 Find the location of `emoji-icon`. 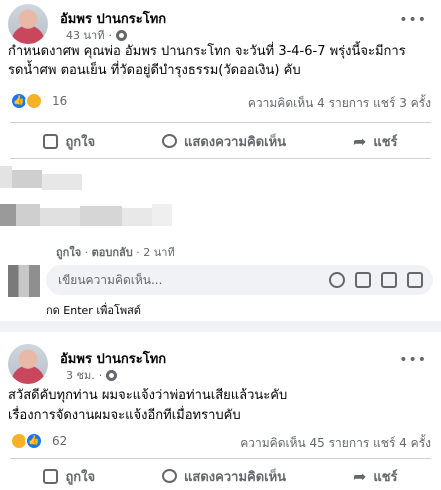

emoji-icon is located at coordinates (337, 280).